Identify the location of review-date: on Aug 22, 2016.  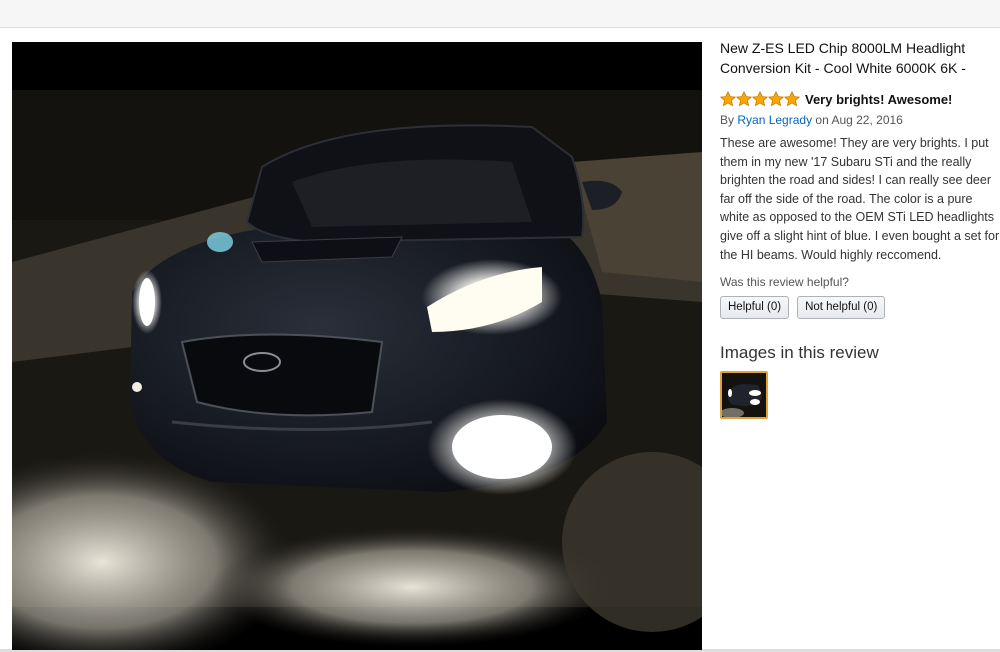
(859, 120).